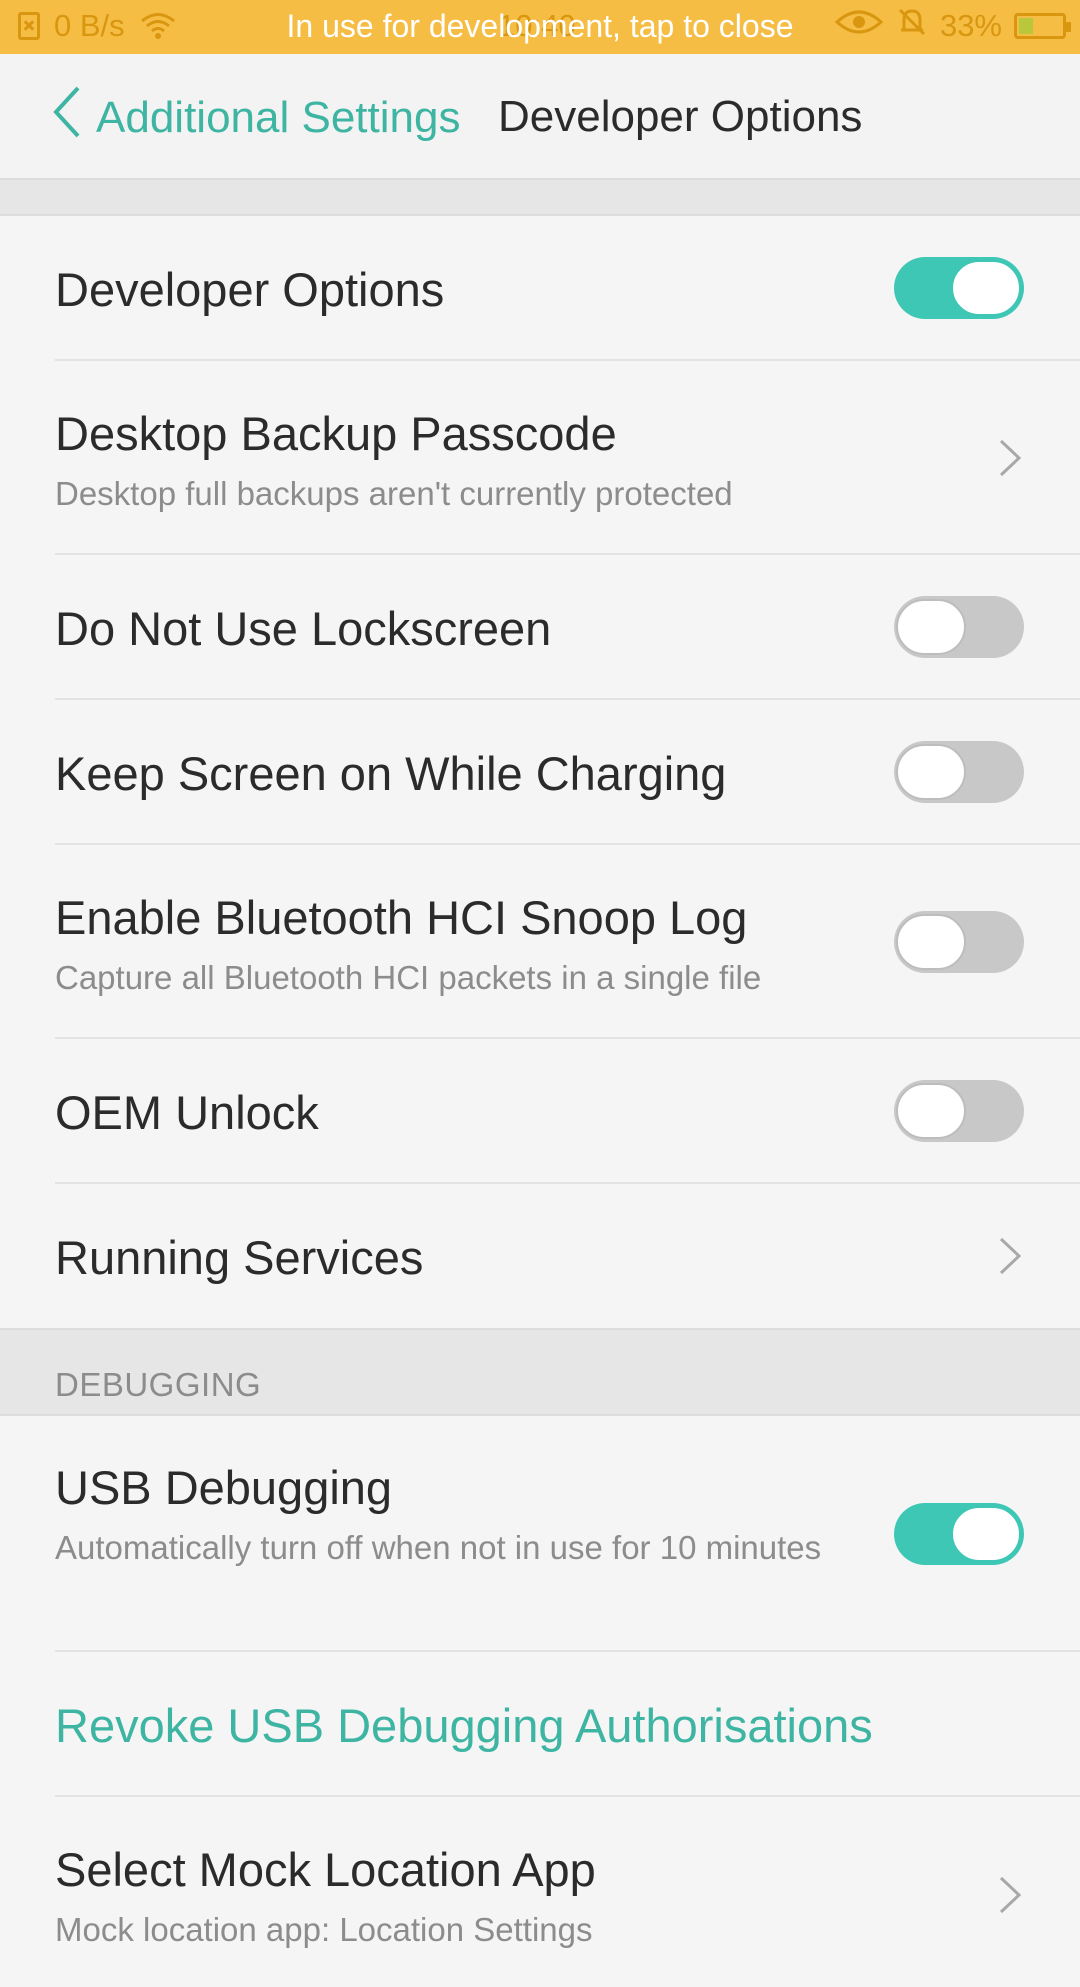 Image resolution: width=1080 pixels, height=1987 pixels. Describe the element at coordinates (540, 1256) in the screenshot. I see `row-running-services: Running Services` at that location.